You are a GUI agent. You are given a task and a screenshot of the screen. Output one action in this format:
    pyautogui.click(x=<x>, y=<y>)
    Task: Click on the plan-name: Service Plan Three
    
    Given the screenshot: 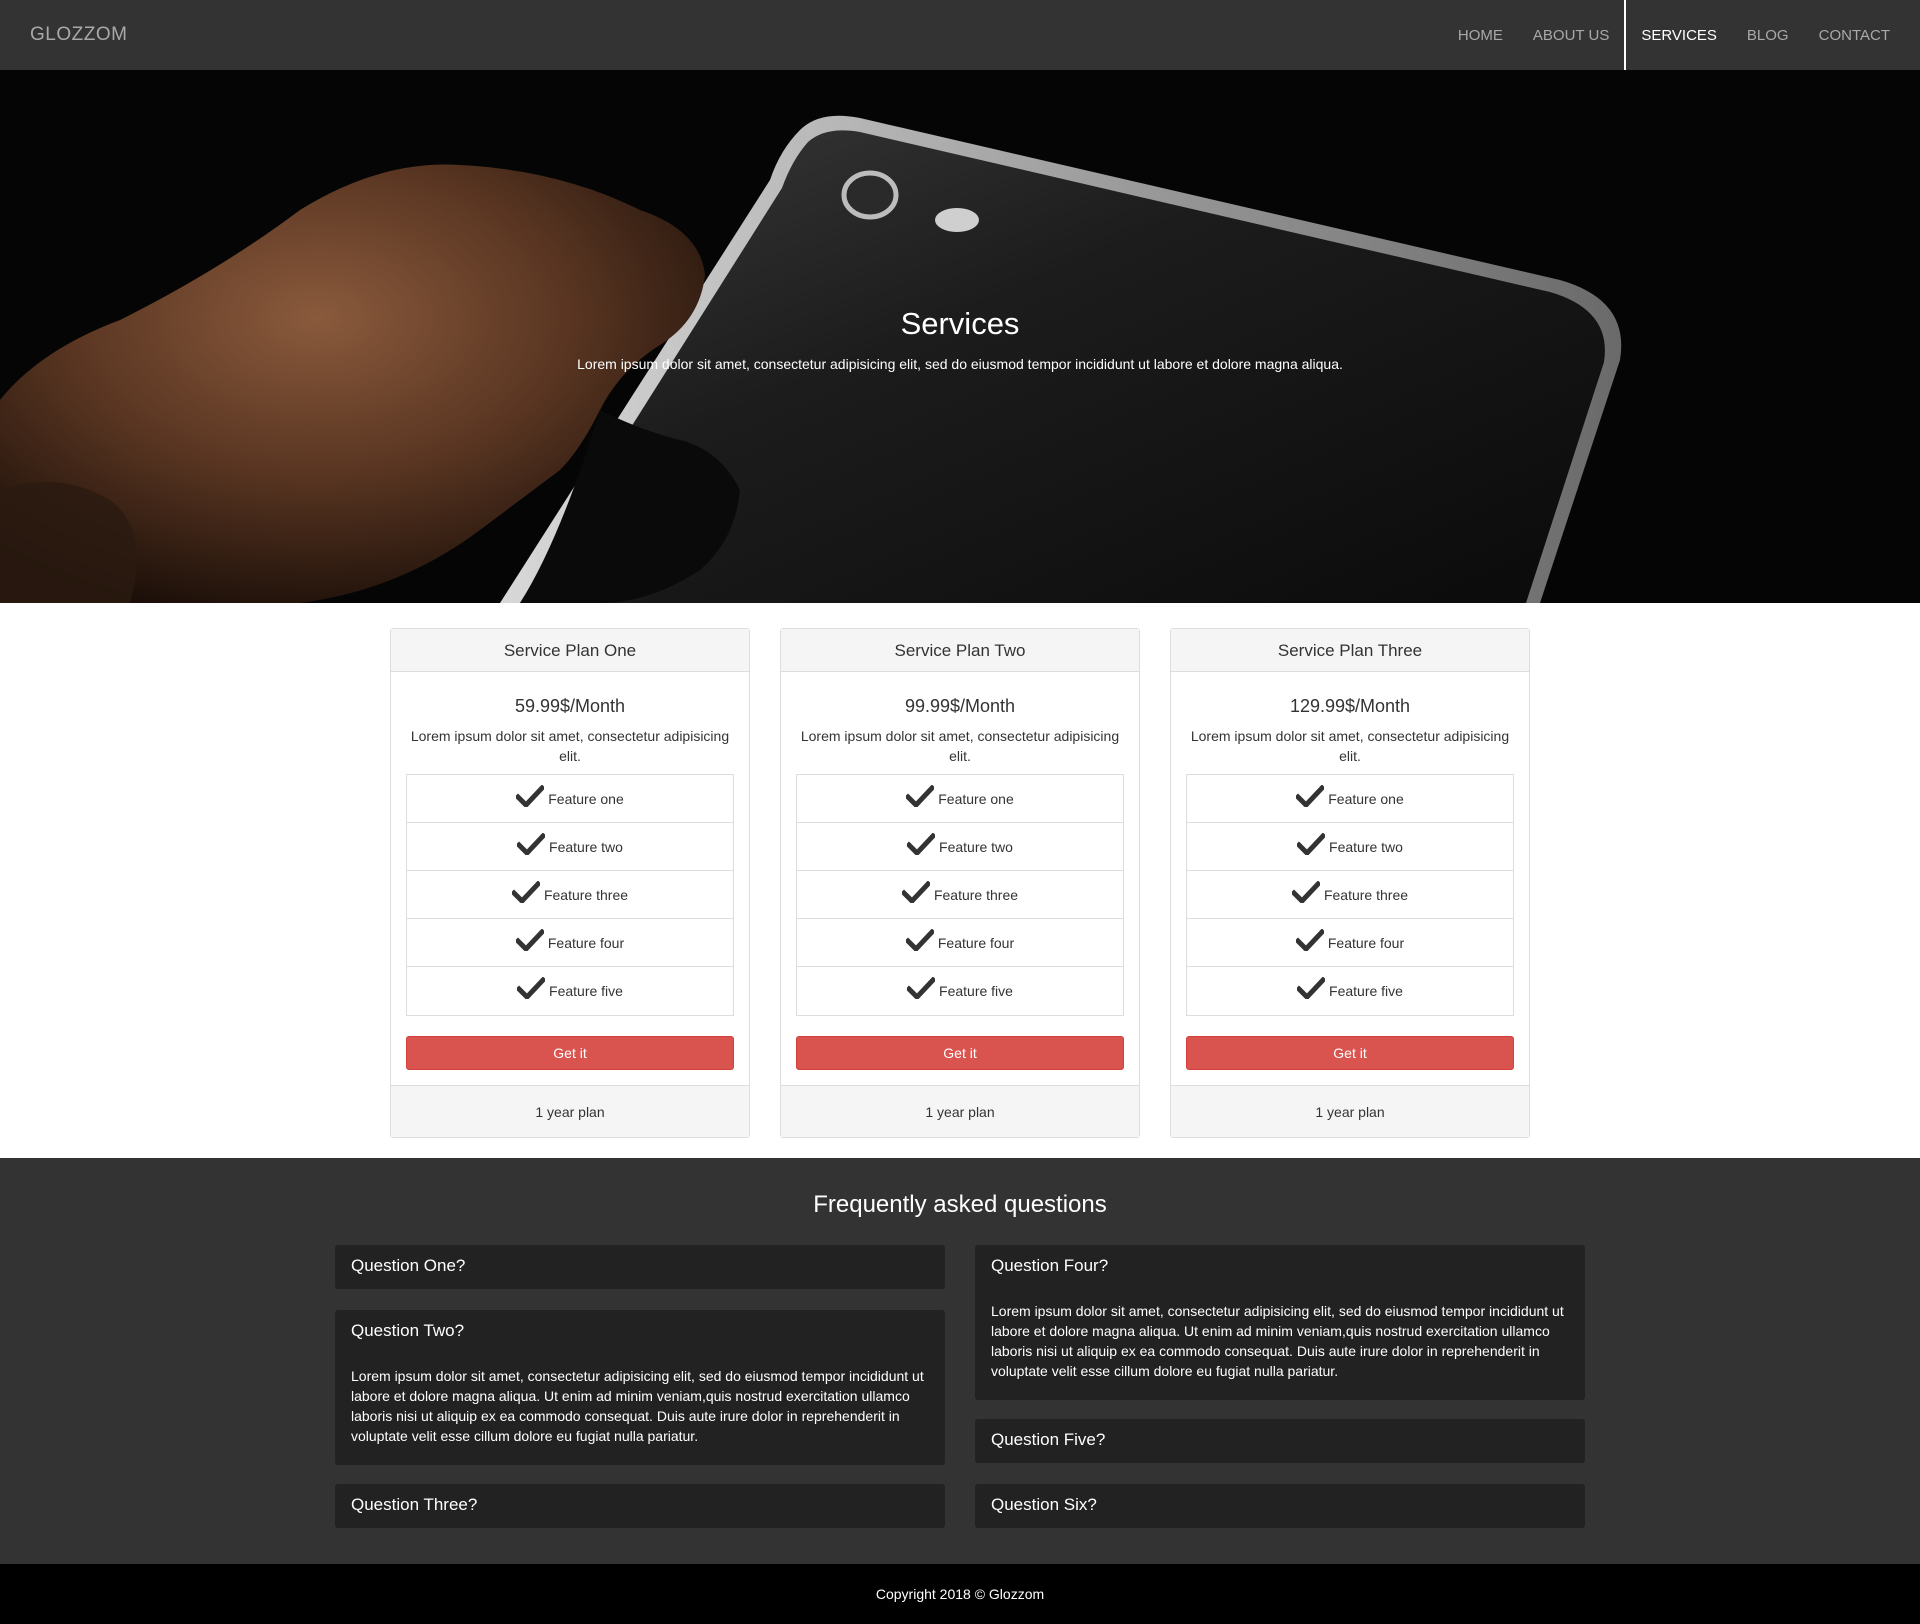 What is the action you would take?
    pyautogui.click(x=1350, y=650)
    